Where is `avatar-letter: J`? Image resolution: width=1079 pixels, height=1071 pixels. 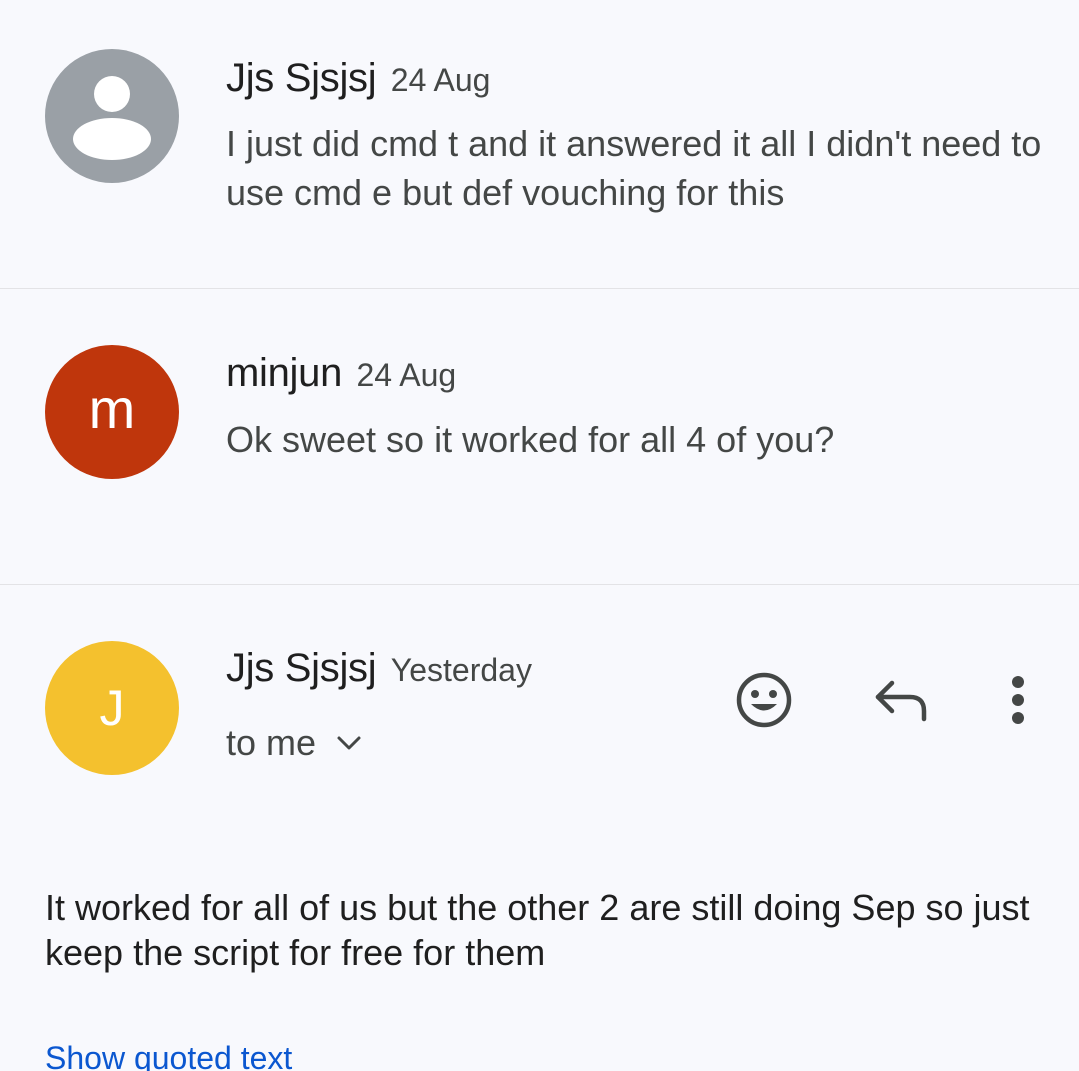 avatar-letter: J is located at coordinates (112, 708).